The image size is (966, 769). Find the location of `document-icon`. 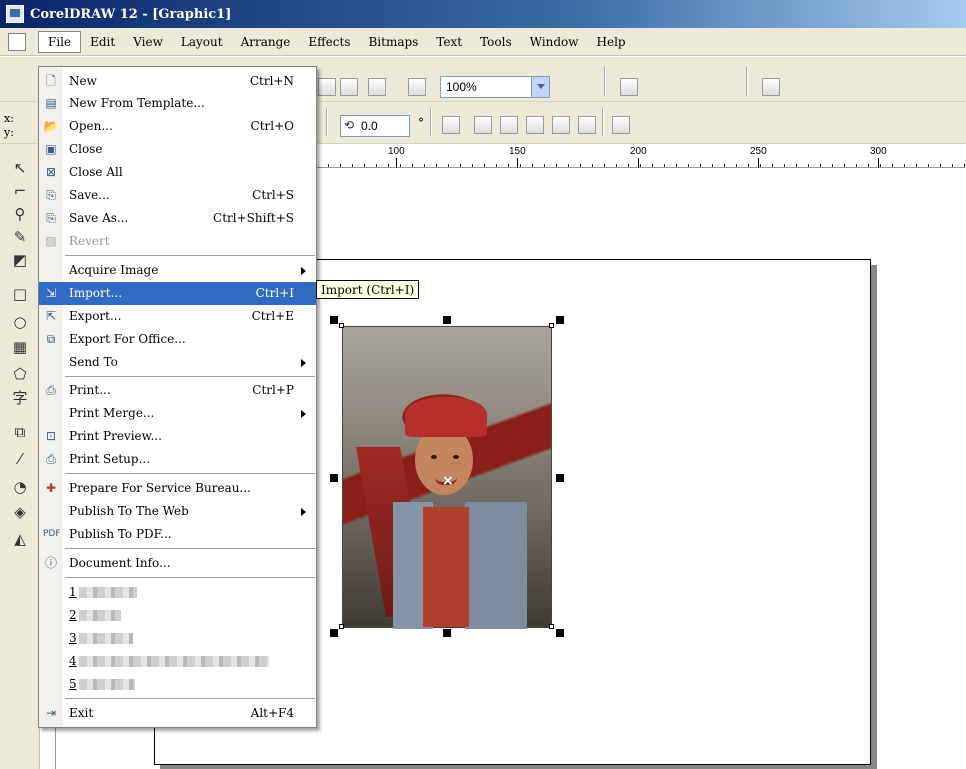

document-icon is located at coordinates (17, 41).